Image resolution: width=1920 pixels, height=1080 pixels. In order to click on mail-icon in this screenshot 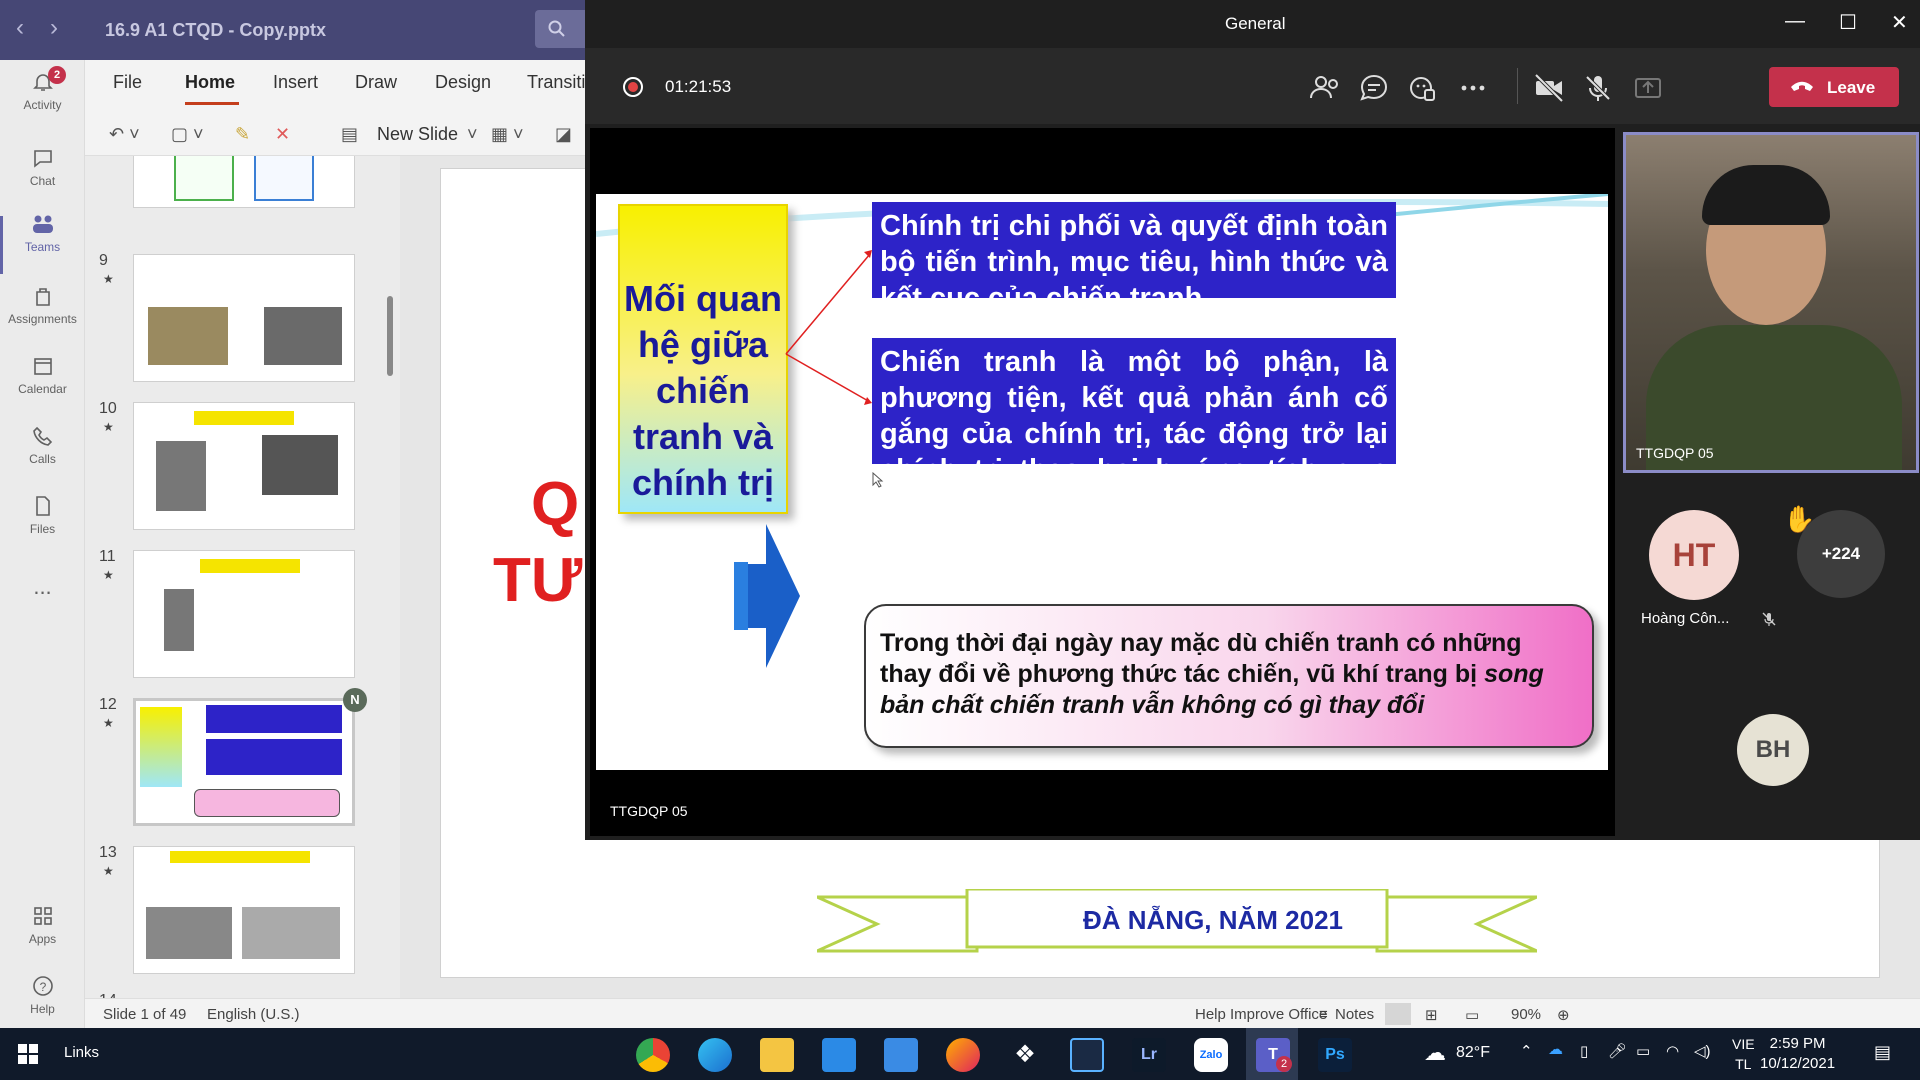, I will do `click(901, 1055)`.